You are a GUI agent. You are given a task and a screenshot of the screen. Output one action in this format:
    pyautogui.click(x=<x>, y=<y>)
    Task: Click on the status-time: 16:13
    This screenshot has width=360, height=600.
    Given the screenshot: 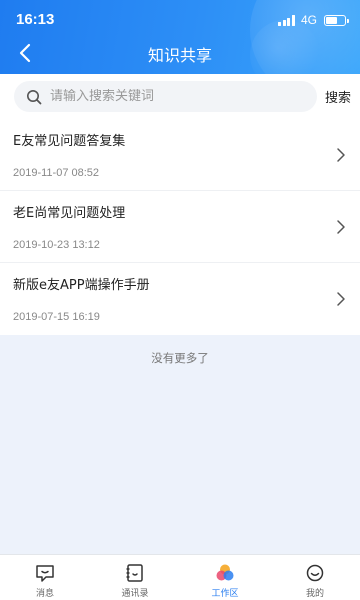 What is the action you would take?
    pyautogui.click(x=35, y=19)
    